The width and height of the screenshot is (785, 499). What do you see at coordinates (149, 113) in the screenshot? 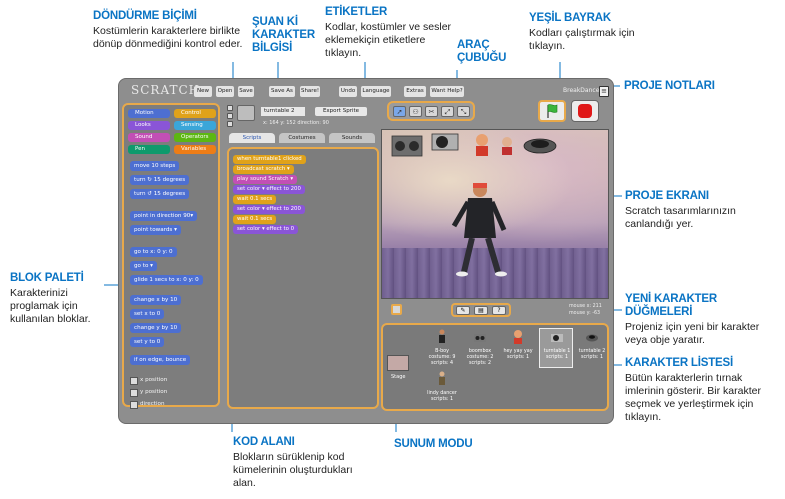
I see `category-motion: Motion` at bounding box center [149, 113].